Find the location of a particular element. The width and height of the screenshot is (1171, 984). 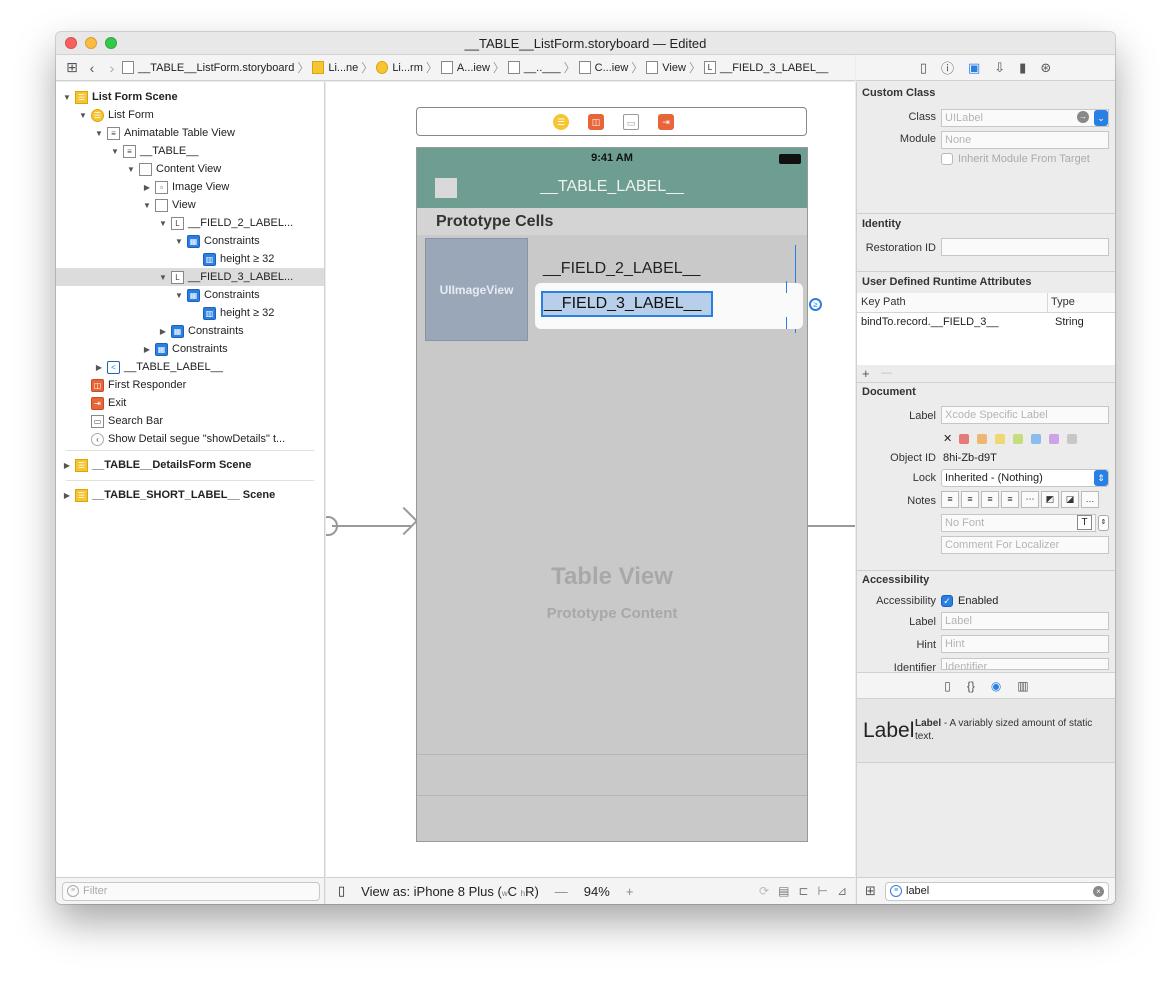

size-inspector-icon: ▮ is located at coordinates (1022, 68).